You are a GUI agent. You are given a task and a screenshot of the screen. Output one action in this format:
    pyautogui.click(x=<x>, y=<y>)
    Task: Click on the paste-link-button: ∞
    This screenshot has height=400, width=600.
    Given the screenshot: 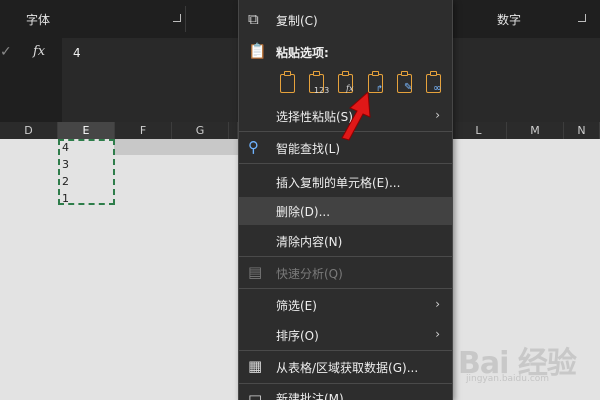 What is the action you would take?
    pyautogui.click(x=435, y=84)
    